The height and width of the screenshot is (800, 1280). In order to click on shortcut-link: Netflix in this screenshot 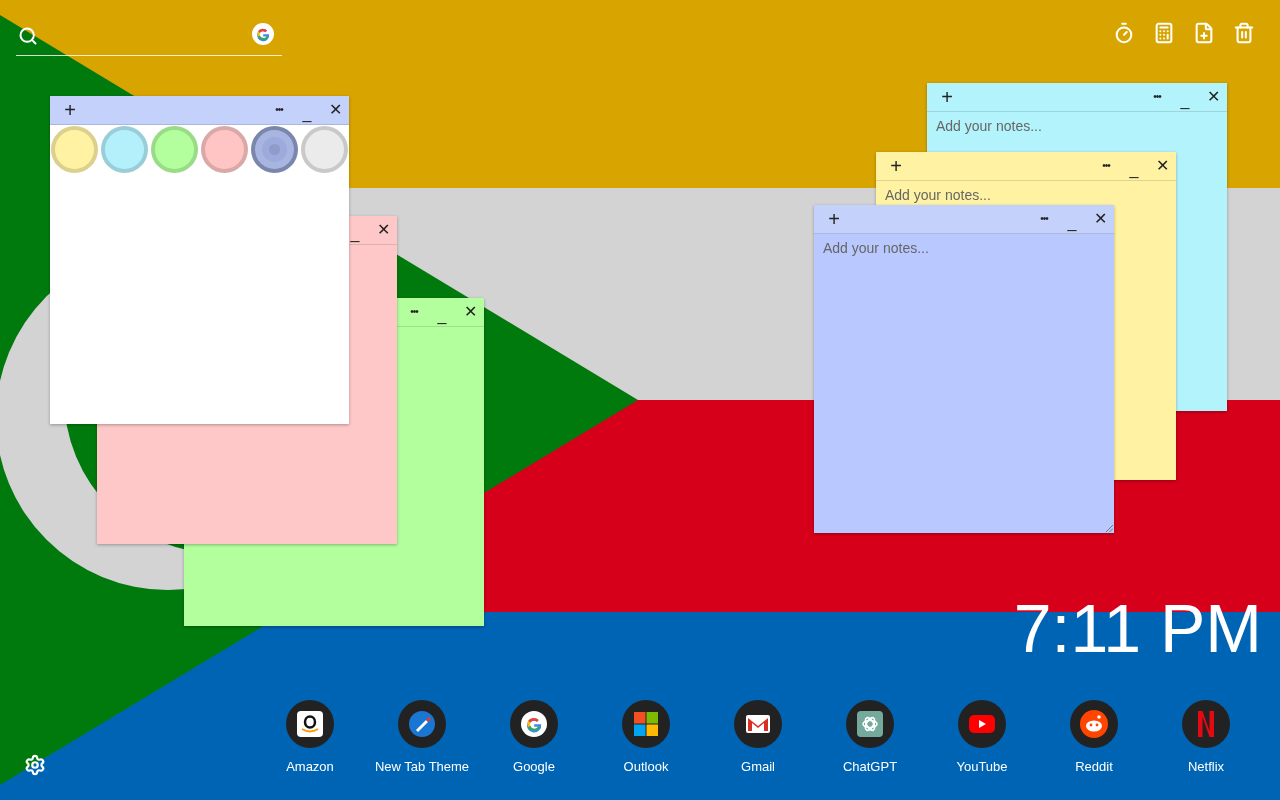, I will do `click(1206, 737)`.